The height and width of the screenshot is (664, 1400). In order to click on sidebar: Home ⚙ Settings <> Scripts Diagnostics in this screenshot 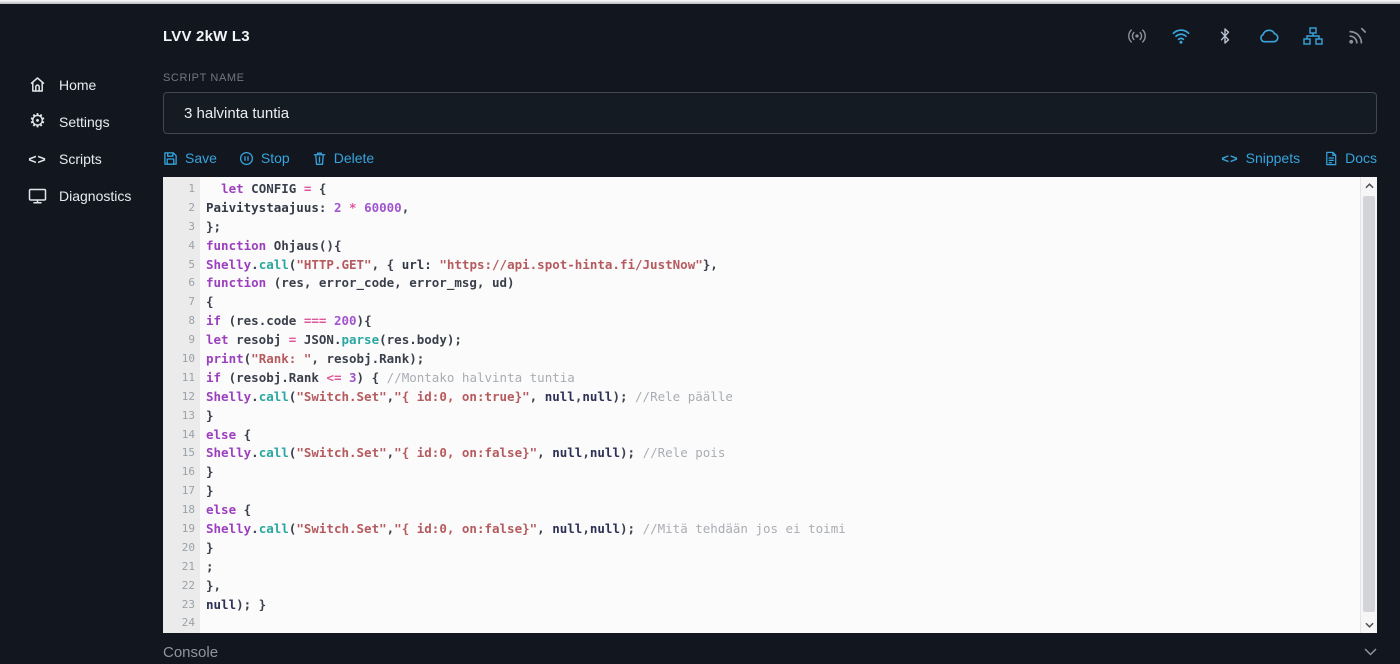, I will do `click(81, 140)`.